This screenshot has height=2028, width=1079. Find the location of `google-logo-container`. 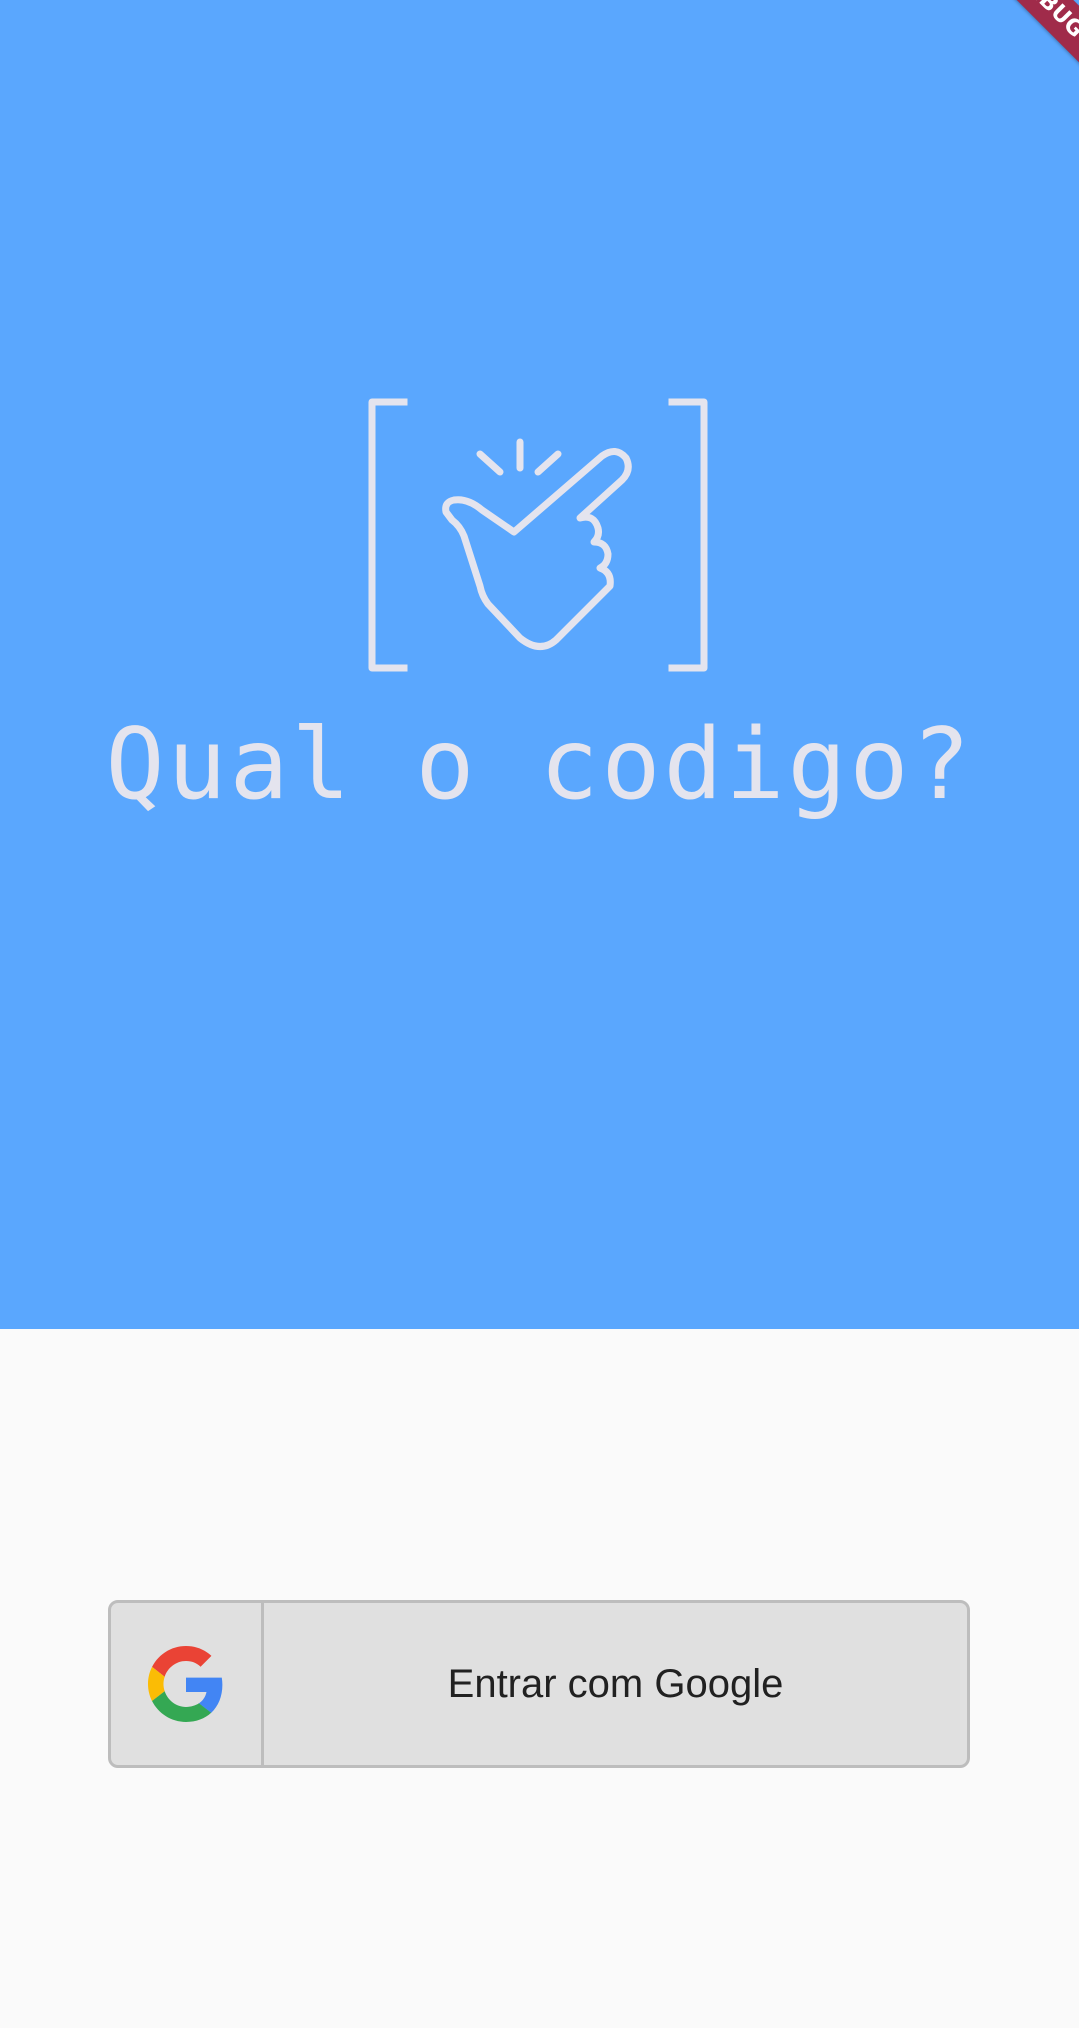

google-logo-container is located at coordinates (187, 1684).